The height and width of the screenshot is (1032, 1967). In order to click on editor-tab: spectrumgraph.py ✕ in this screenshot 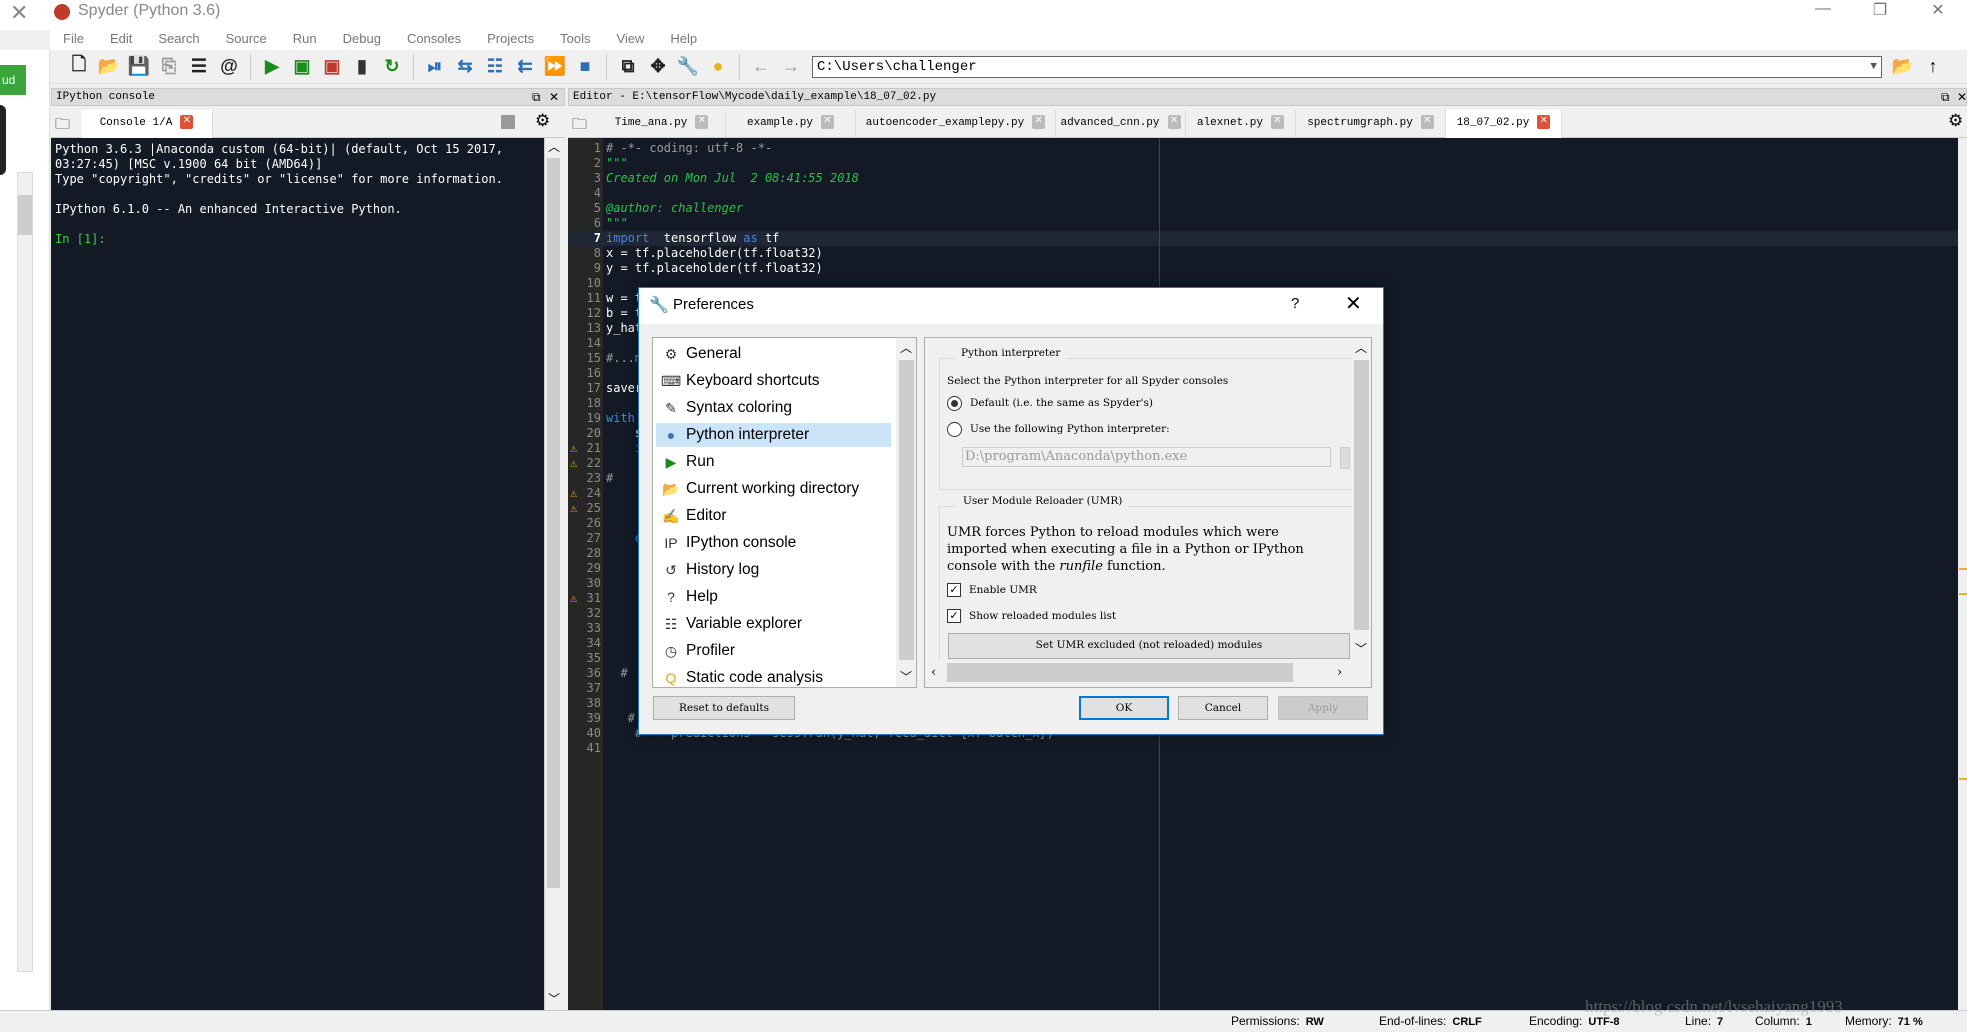, I will do `click(1371, 124)`.